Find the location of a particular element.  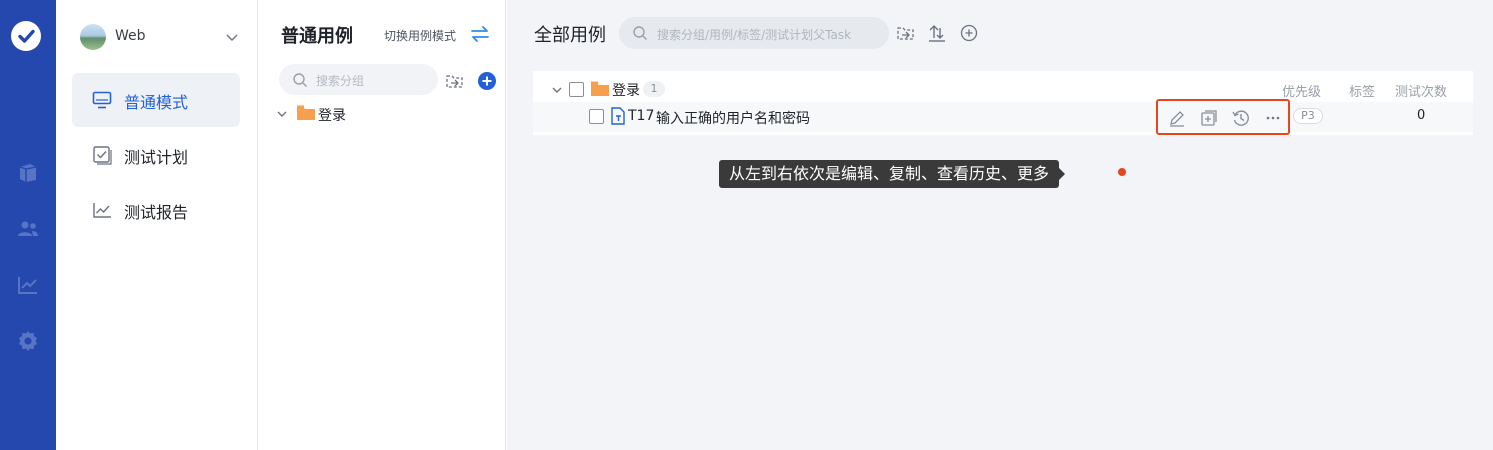

case-id: T17 is located at coordinates (641, 116).